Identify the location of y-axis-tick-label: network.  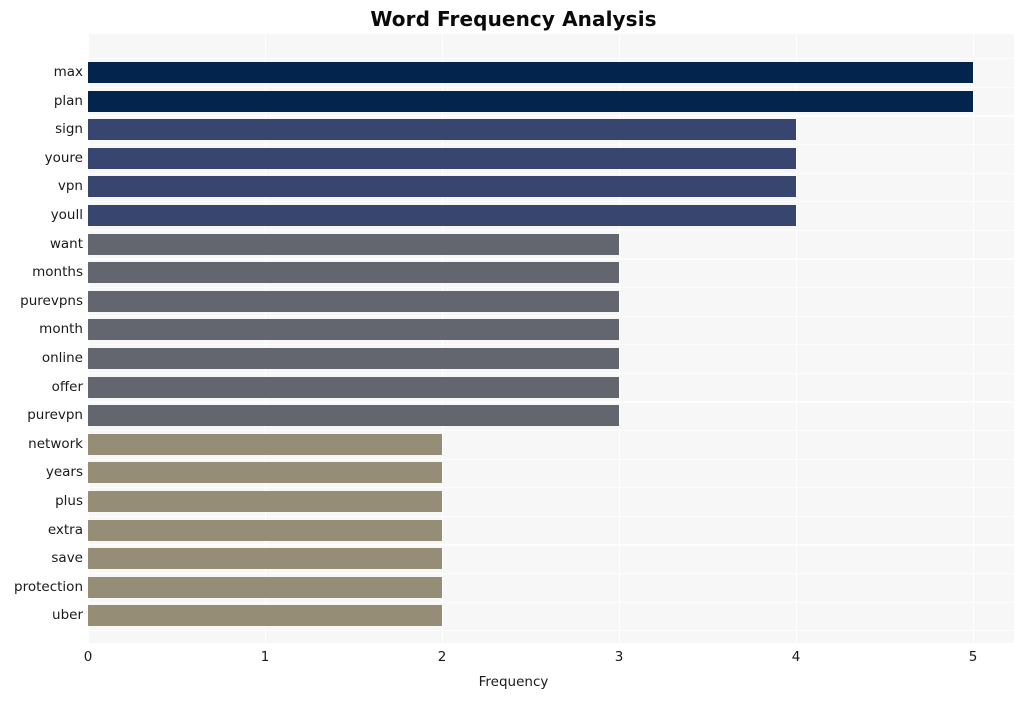
(55, 443).